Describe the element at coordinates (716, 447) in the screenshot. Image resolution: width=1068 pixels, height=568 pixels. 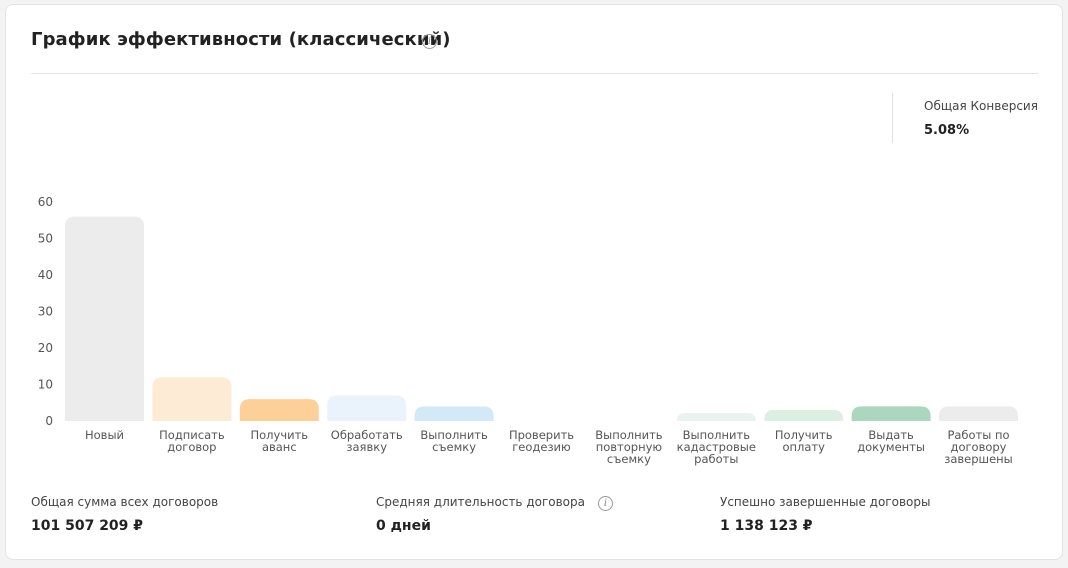
I see `x-tick-label: Выполнить кадастровые работы` at that location.